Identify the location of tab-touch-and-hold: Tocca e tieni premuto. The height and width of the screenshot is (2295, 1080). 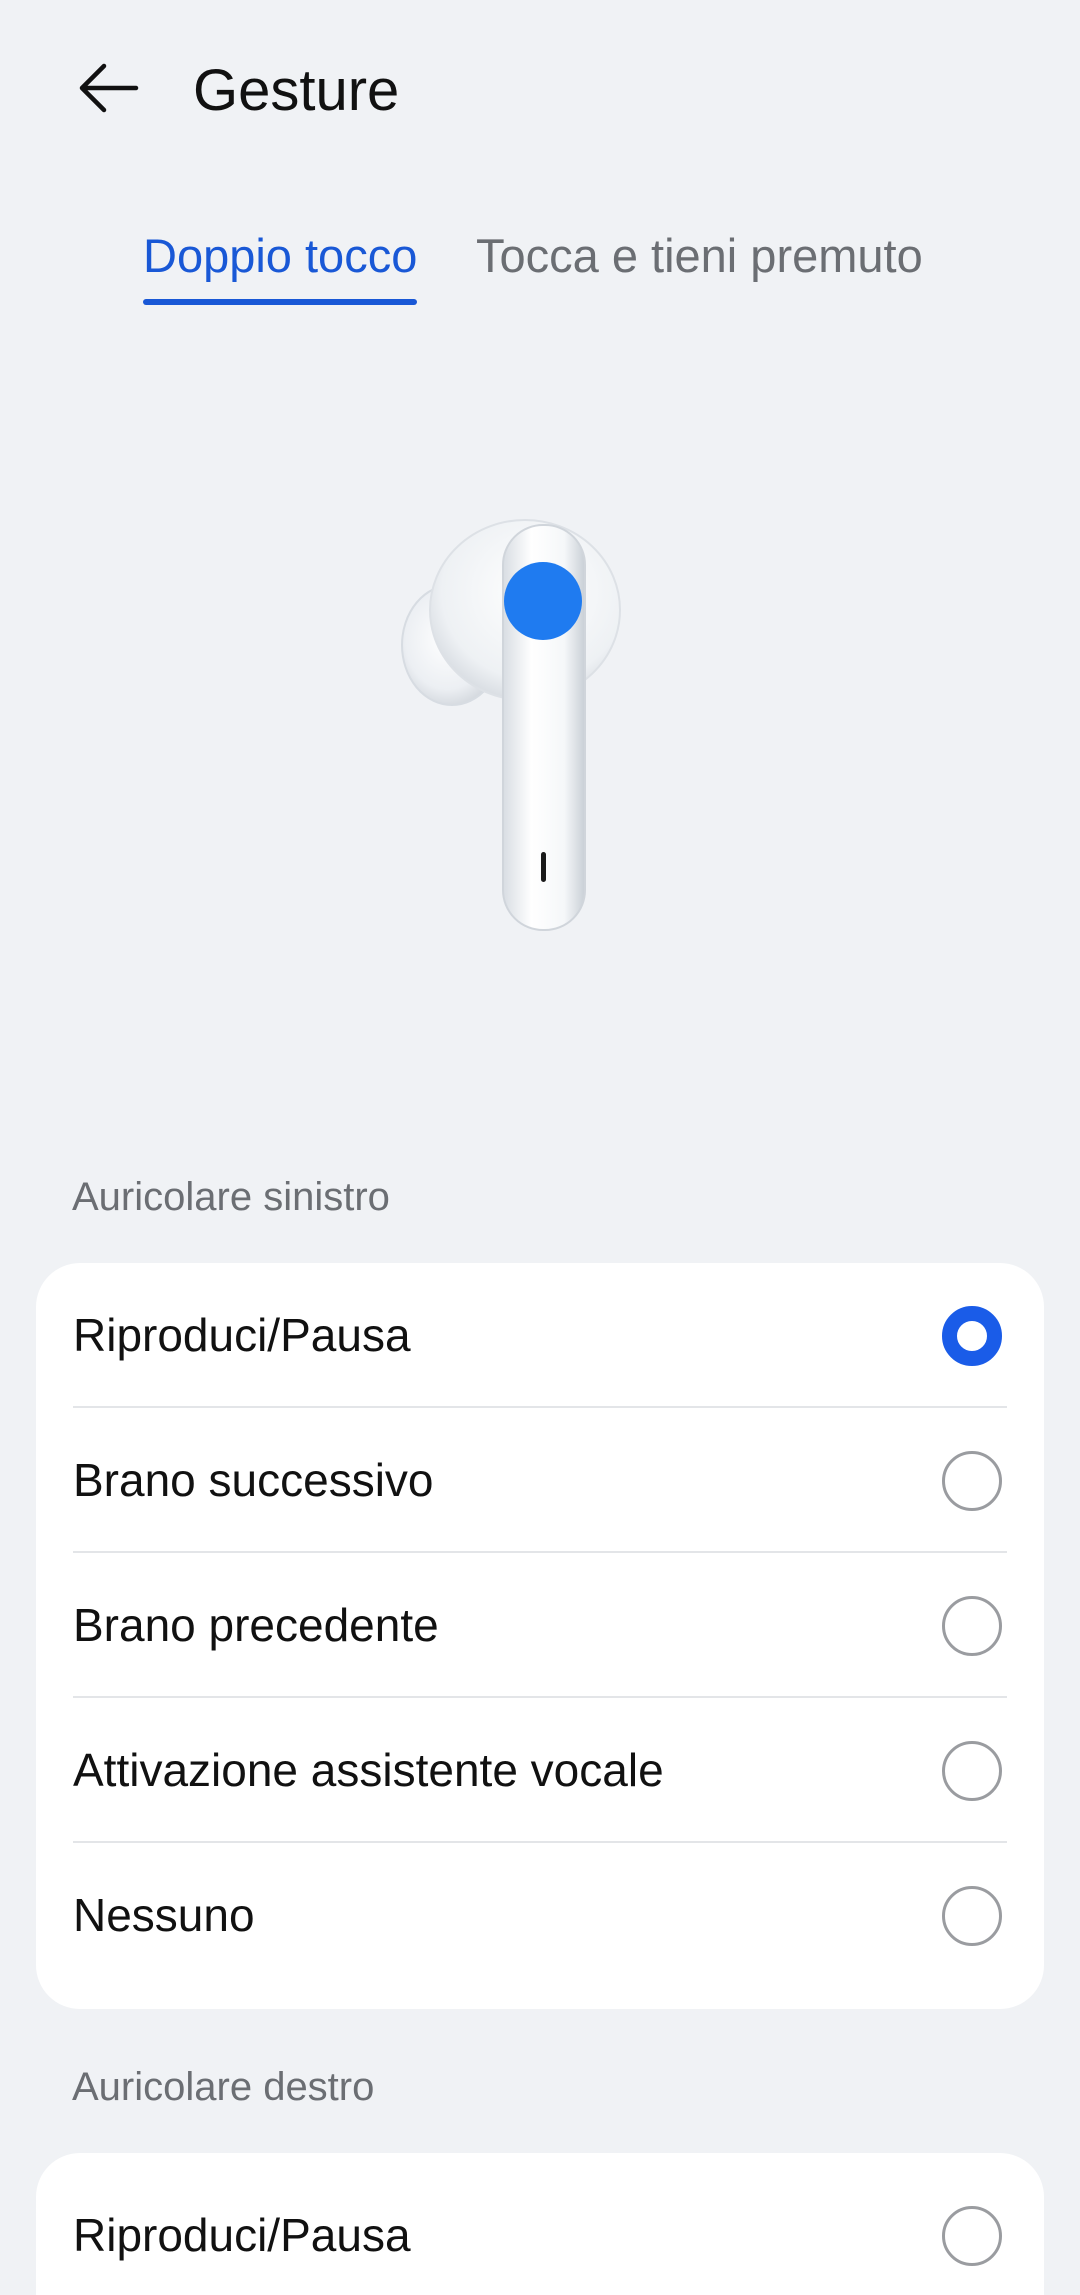
(699, 256).